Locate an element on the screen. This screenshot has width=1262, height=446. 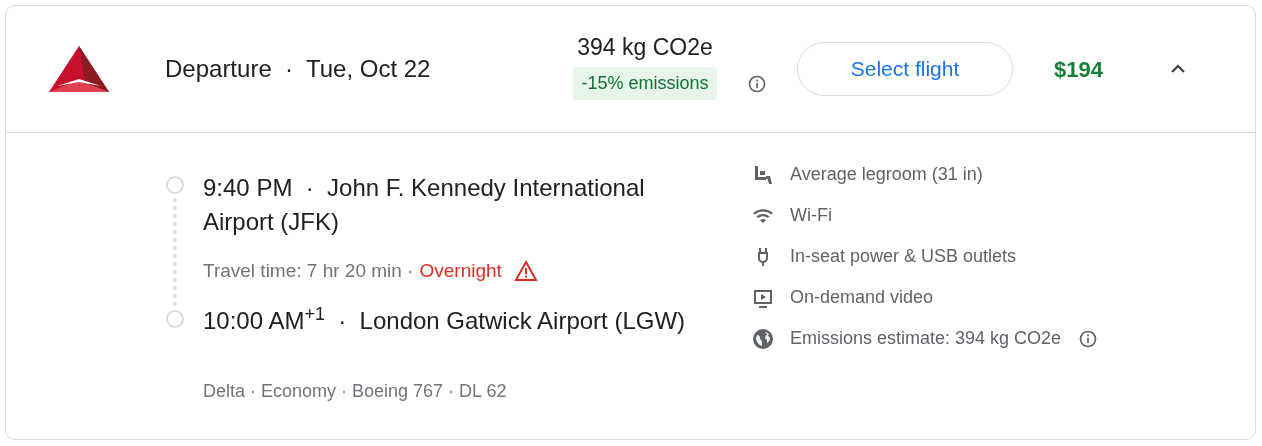
flight-details: Delta · Economy · Boeing 767 · DL 62 is located at coordinates (355, 391).